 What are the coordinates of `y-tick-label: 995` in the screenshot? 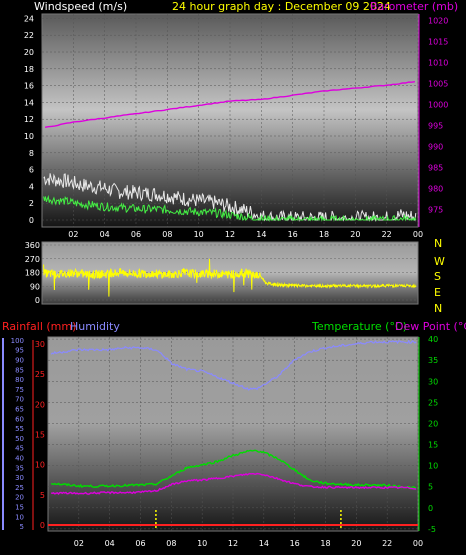 It's located at (435, 126).